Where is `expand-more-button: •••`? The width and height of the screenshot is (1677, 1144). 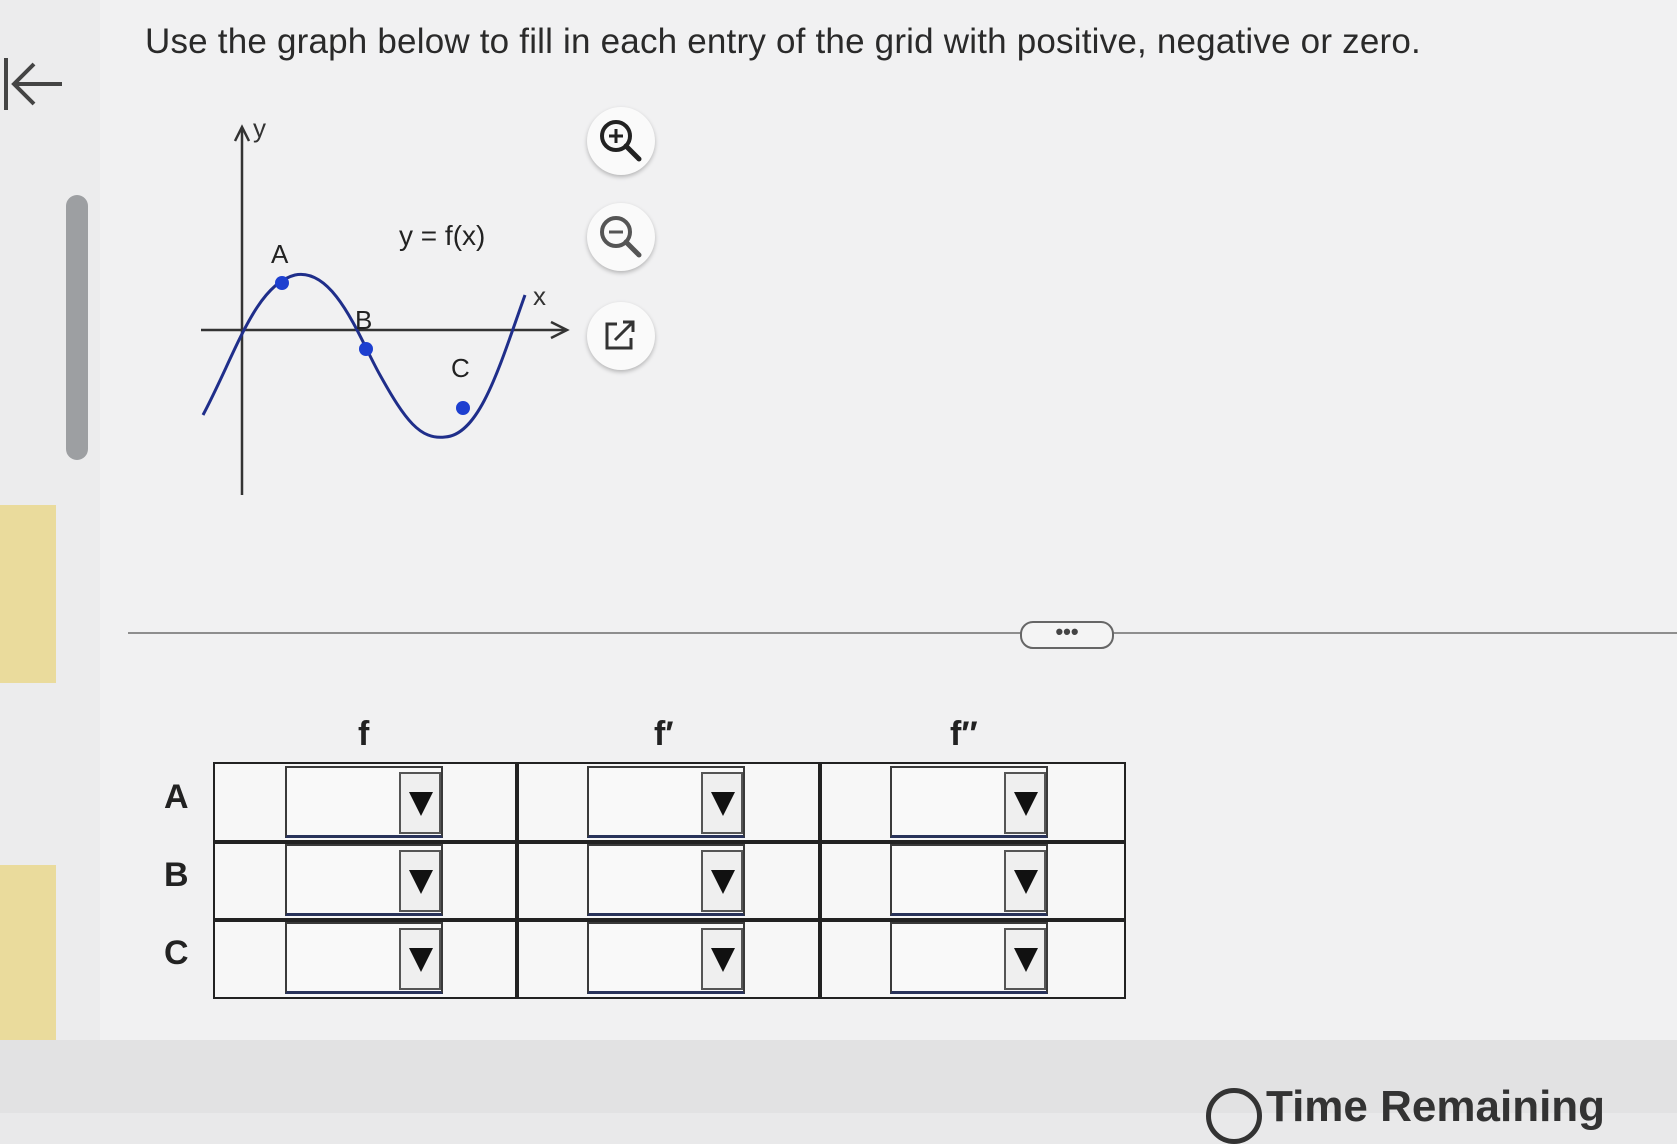 expand-more-button: ••• is located at coordinates (1067, 635).